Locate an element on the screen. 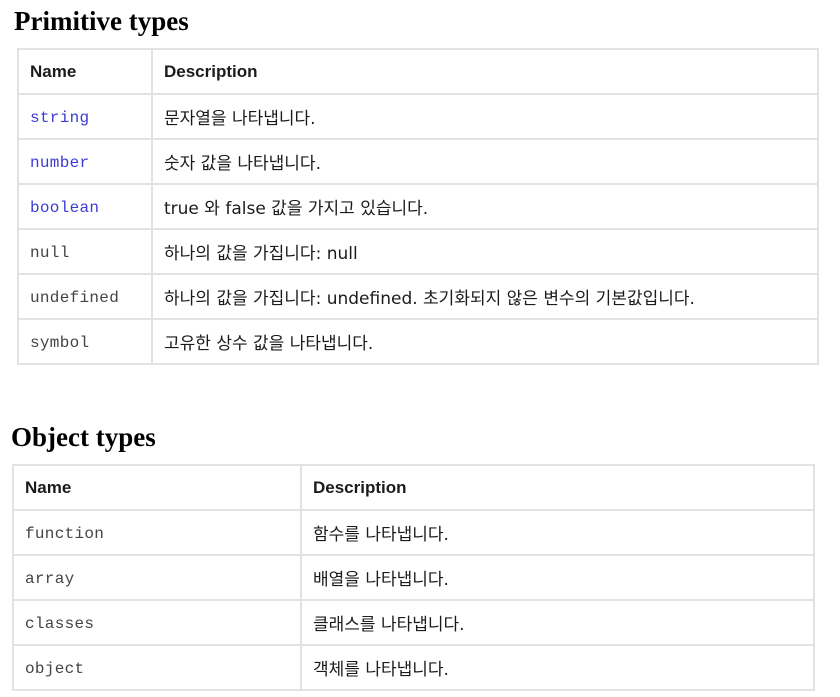  table-row: boolean true 와 false 값을 가지고 있습니다. is located at coordinates (418, 206).